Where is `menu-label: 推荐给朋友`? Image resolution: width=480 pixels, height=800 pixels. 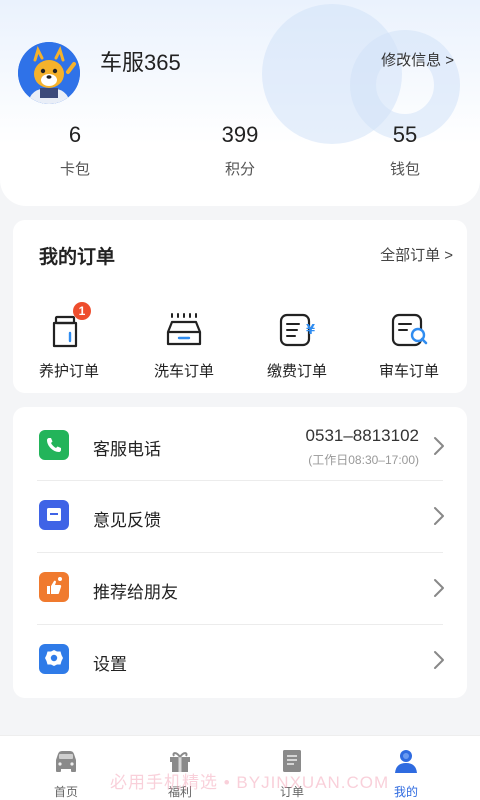 menu-label: 推荐给朋友 is located at coordinates (135, 592).